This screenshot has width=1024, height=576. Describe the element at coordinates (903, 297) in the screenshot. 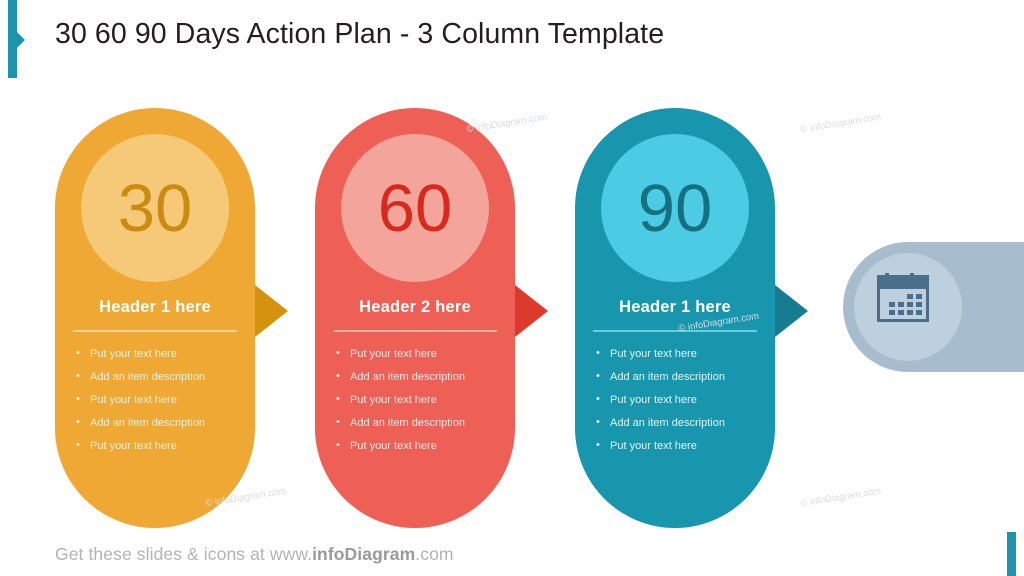

I see `calendar-icon` at that location.